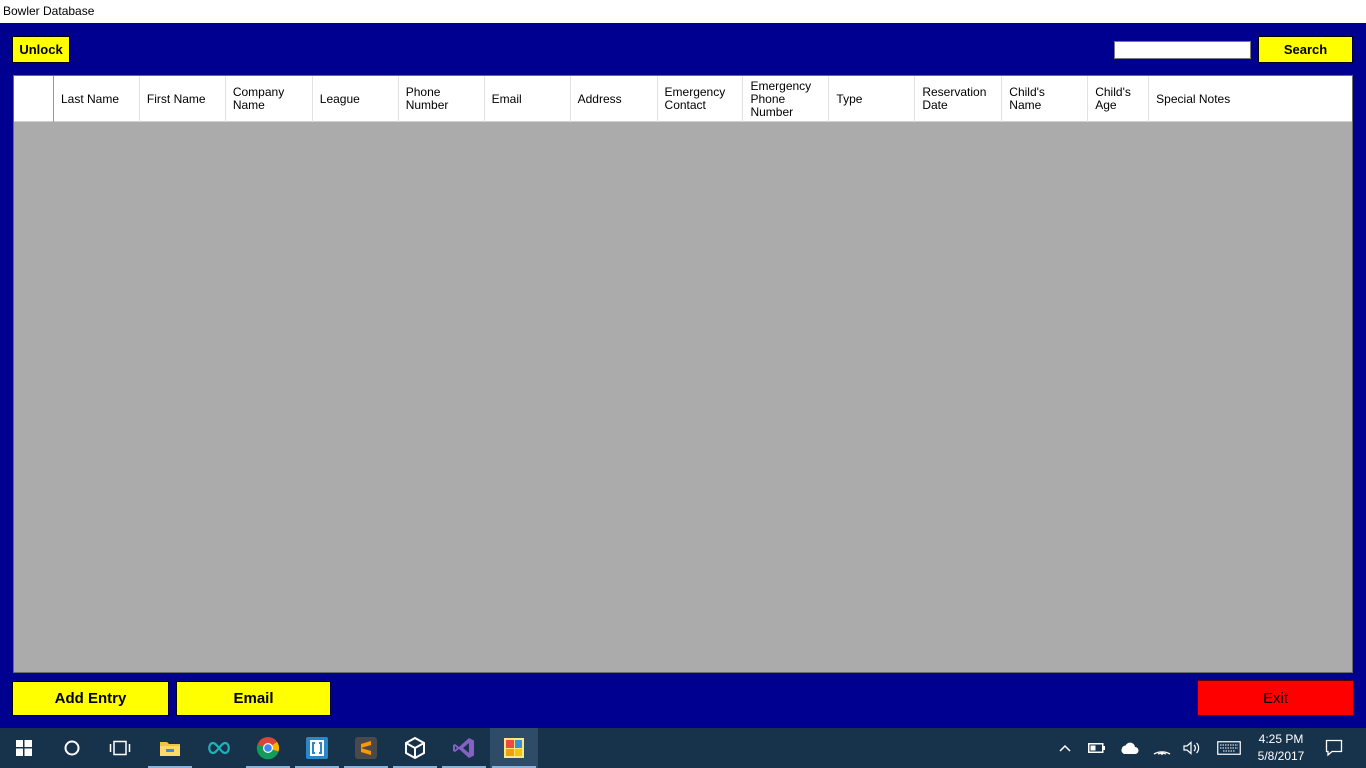  I want to click on touch-keyboard-icon, so click(1229, 748).